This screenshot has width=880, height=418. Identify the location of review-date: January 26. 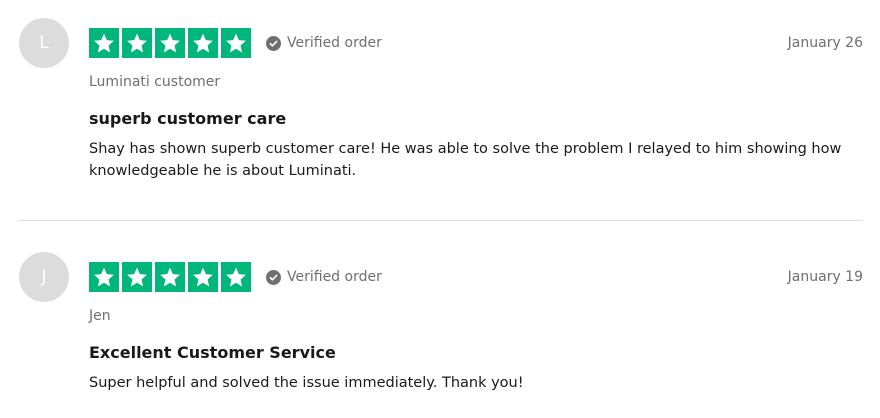
(825, 43).